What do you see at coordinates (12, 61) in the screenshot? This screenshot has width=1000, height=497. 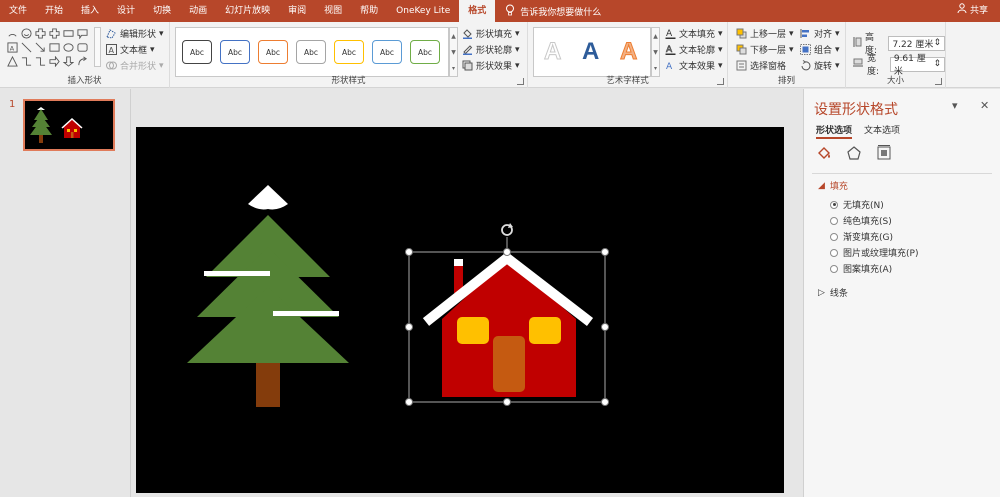 I see `triangle-shape-icon` at bounding box center [12, 61].